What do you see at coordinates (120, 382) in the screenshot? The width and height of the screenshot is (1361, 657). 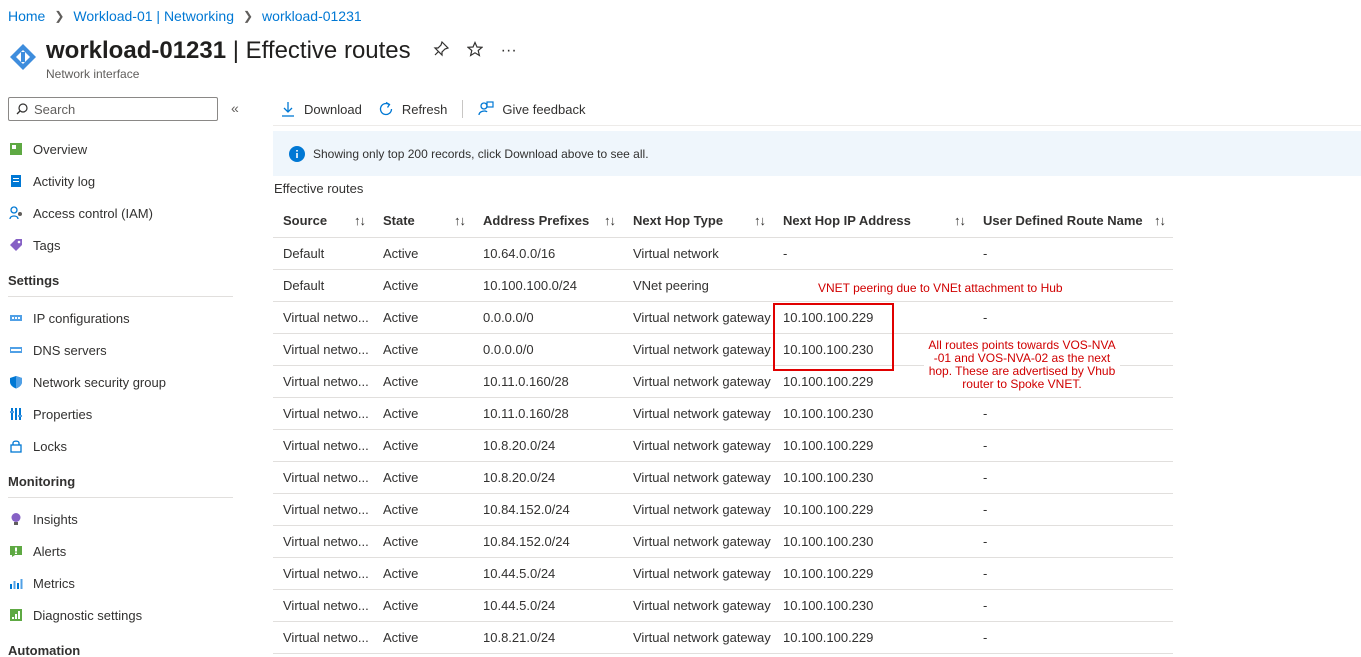 I see `sidebar-item-nsg: Network security group` at bounding box center [120, 382].